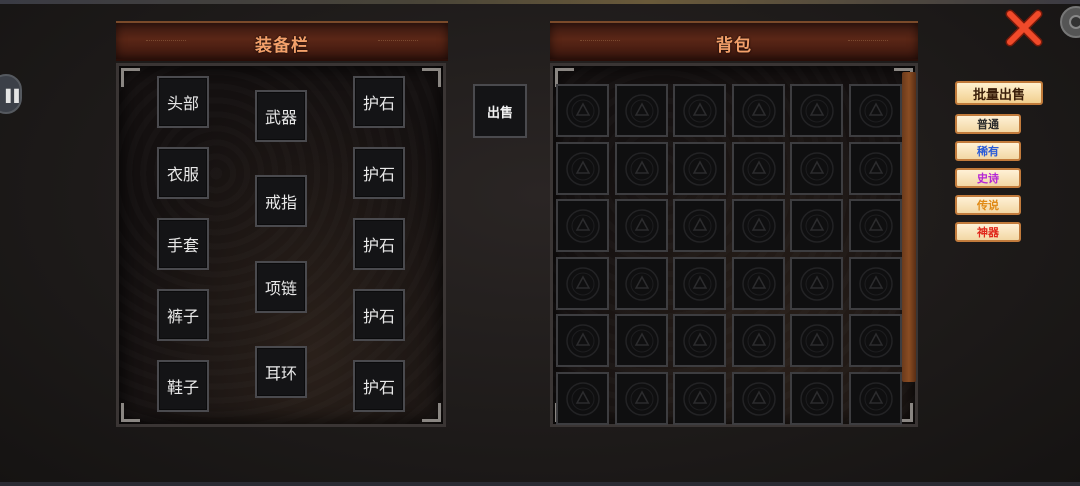 This screenshot has width=1080, height=486. Describe the element at coordinates (183, 102) in the screenshot. I see `slot-head: 头部` at that location.